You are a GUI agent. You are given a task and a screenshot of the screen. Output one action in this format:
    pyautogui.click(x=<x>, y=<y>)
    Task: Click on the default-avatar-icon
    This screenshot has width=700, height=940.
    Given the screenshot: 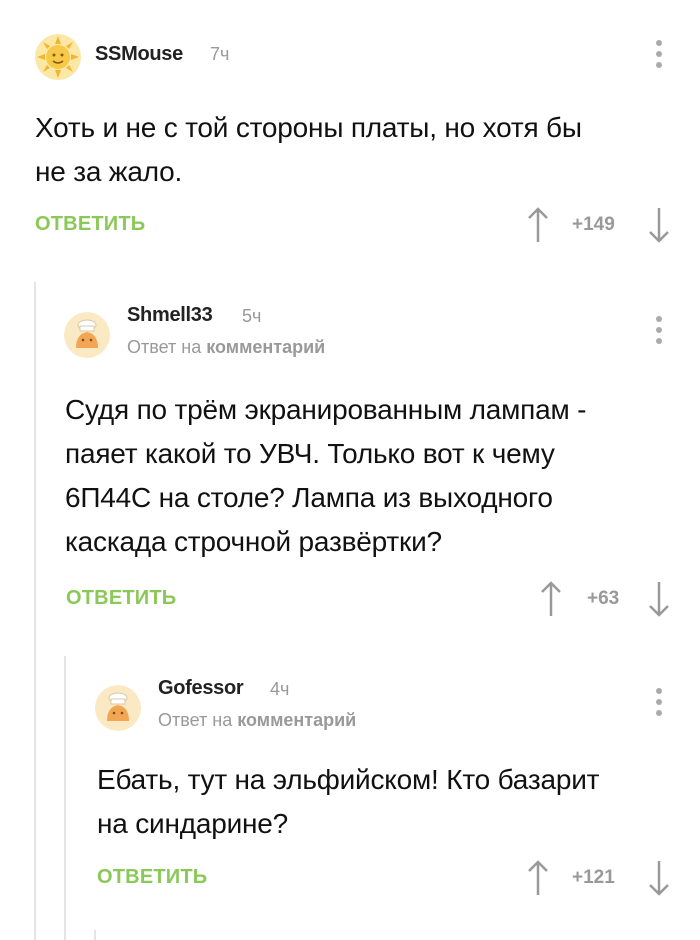 What is the action you would take?
    pyautogui.click(x=118, y=708)
    